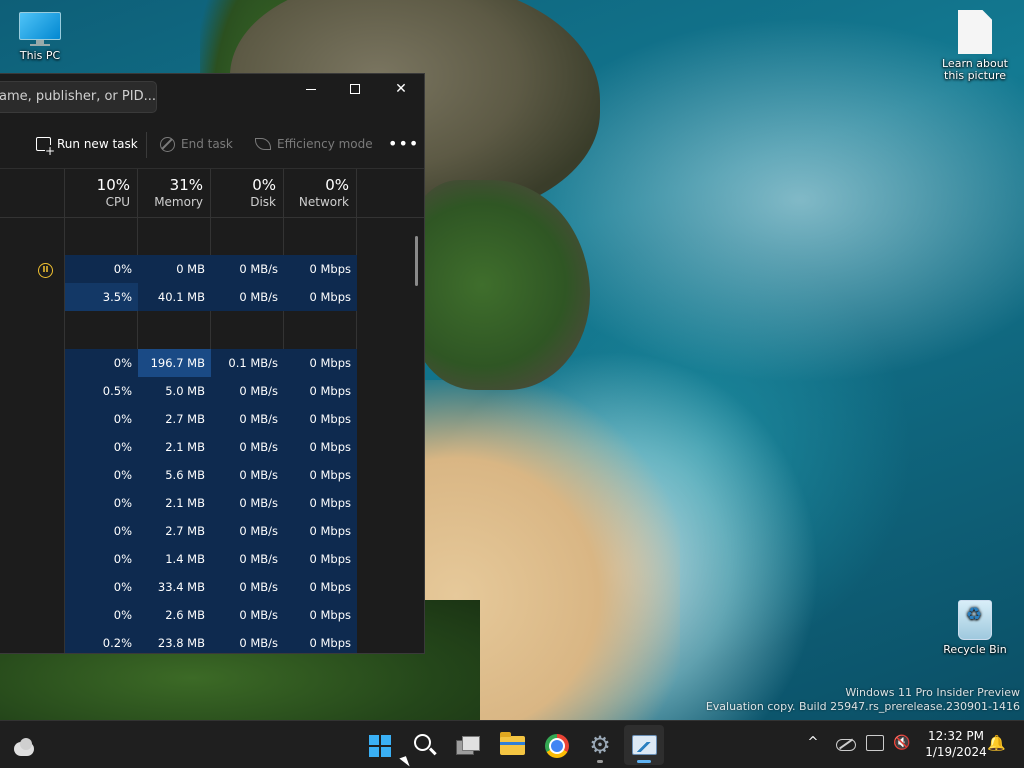 The height and width of the screenshot is (768, 1024). I want to click on active-indicator, so click(644, 761).